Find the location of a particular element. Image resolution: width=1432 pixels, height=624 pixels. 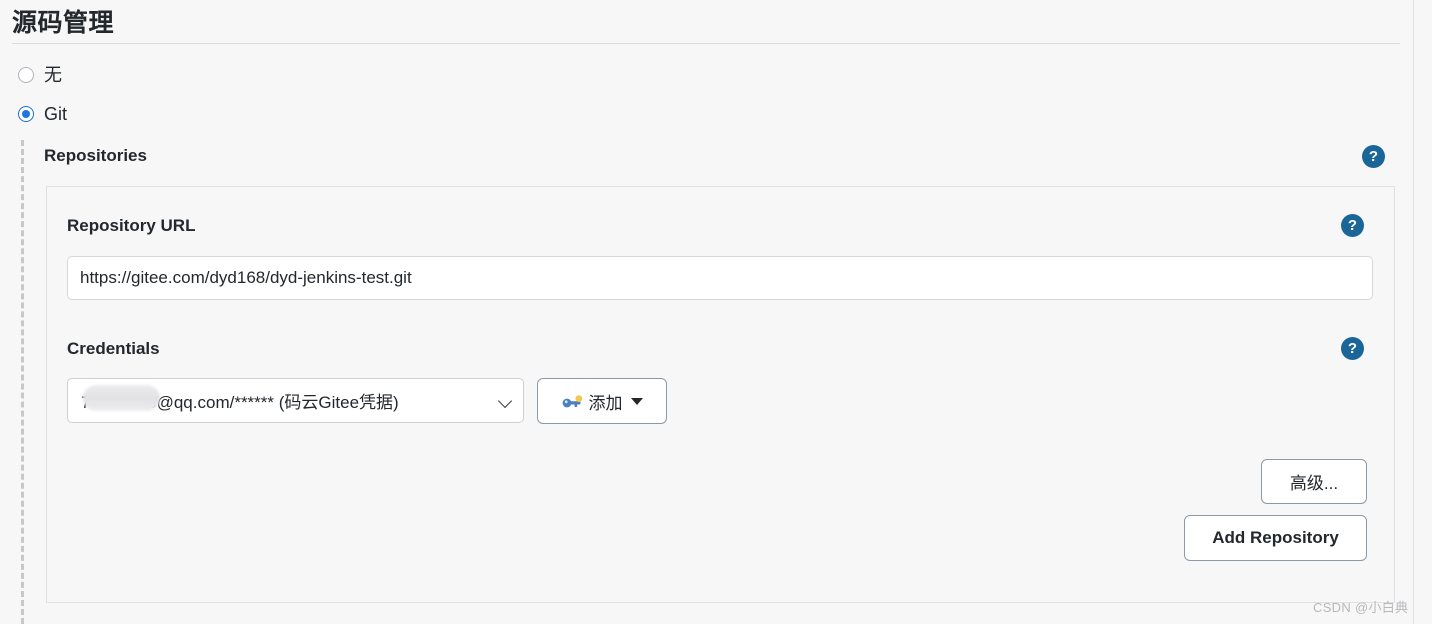

scm-option-git-label: Git is located at coordinates (56, 114).